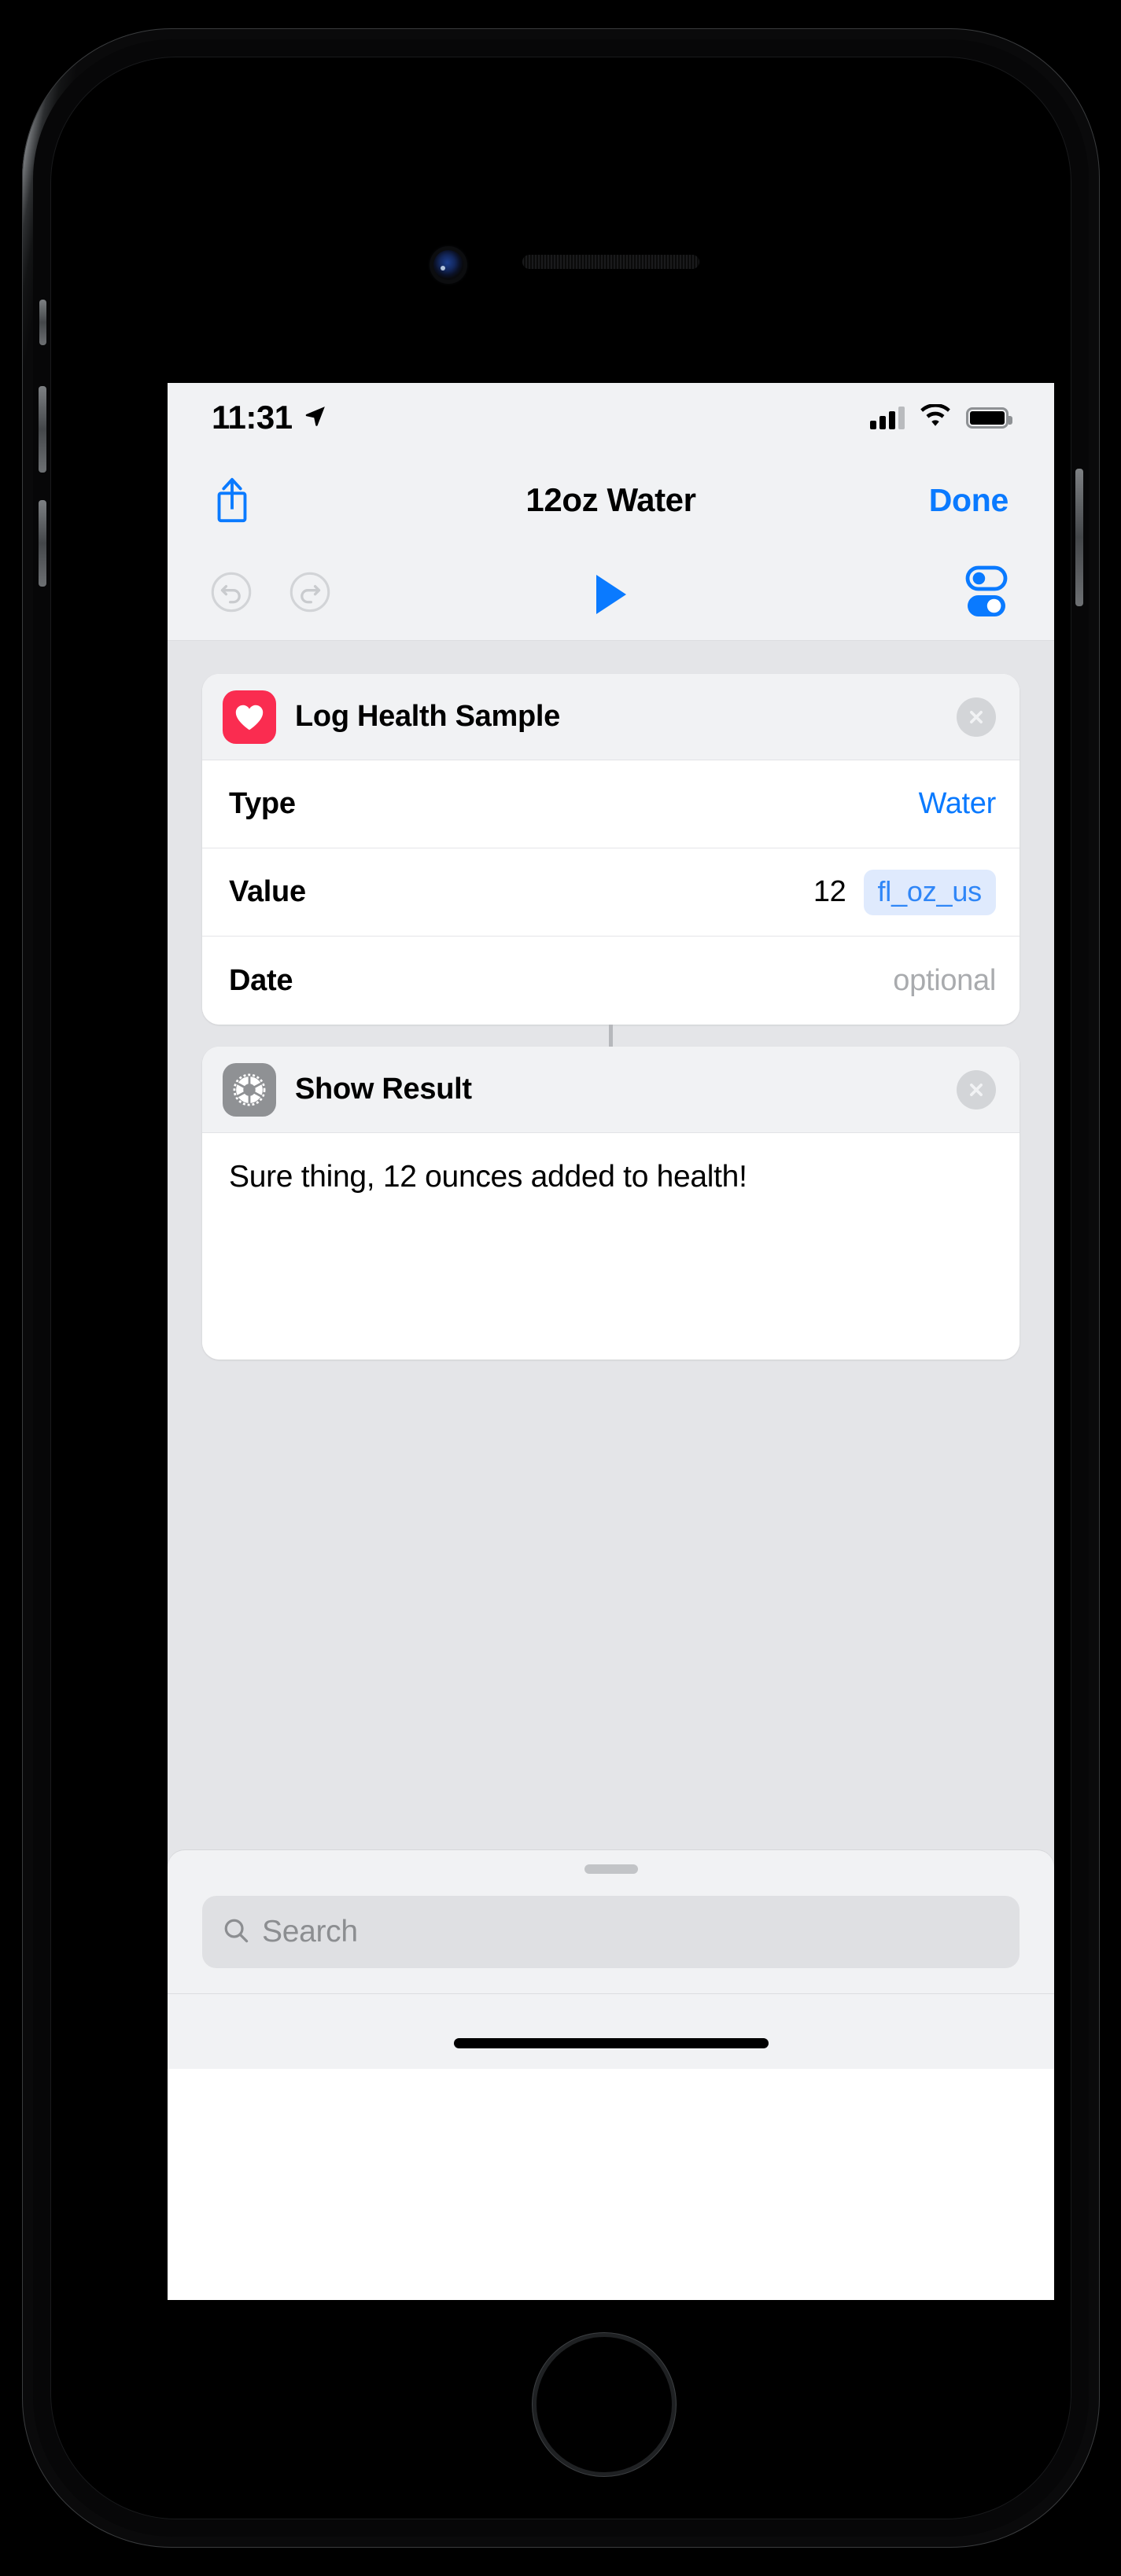  I want to click on editor-toolbar, so click(611, 595).